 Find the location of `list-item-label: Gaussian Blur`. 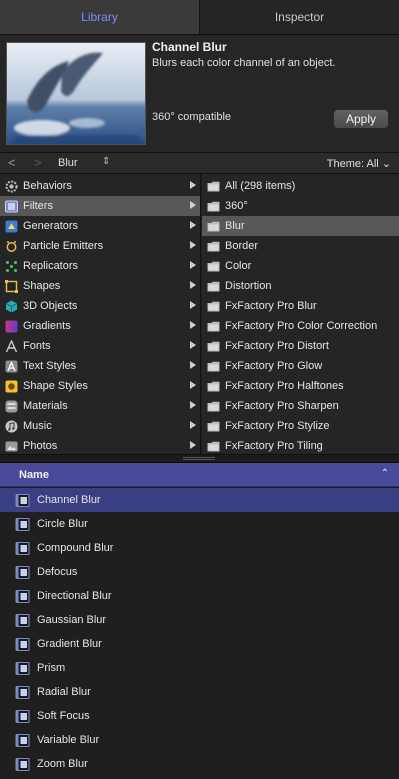

list-item-label: Gaussian Blur is located at coordinates (72, 620).